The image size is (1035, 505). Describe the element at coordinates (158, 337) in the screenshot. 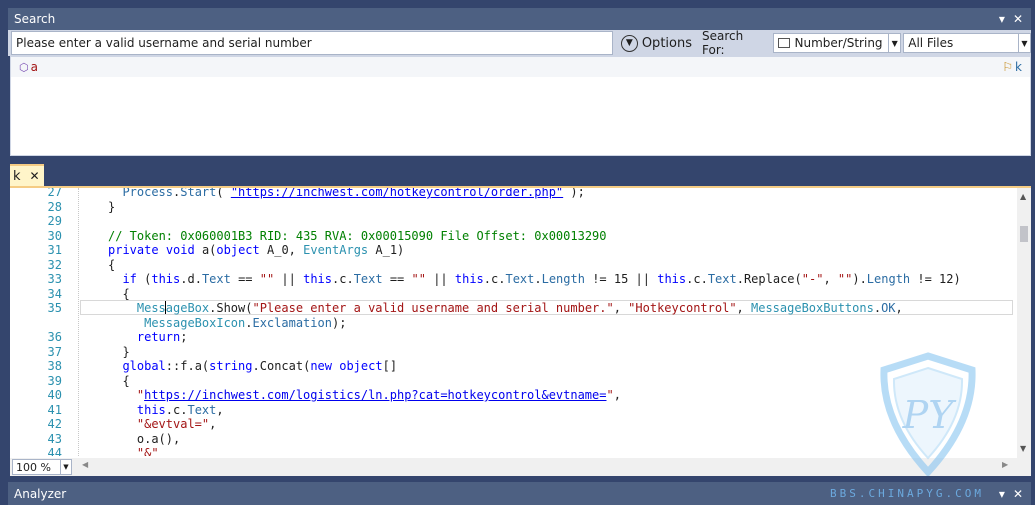

I see `code-token: return` at that location.